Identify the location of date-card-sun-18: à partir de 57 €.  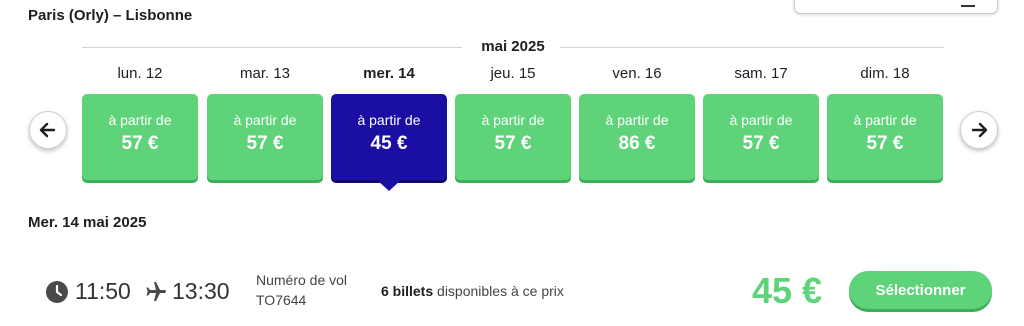
(885, 137).